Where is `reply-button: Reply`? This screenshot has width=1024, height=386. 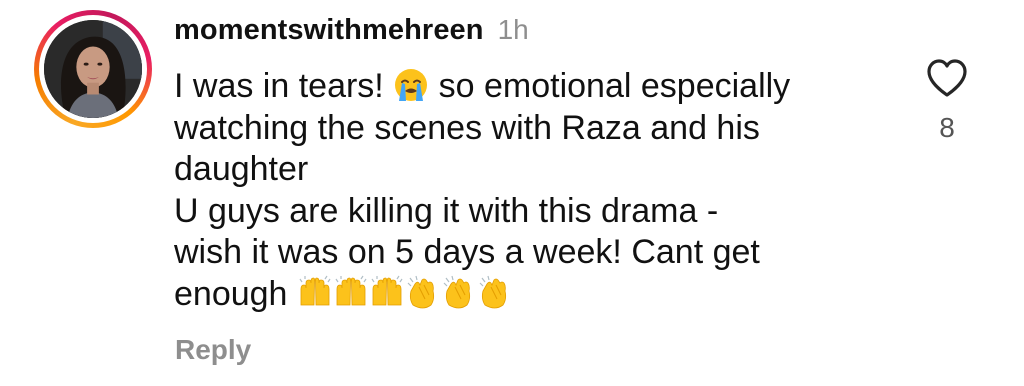
reply-button: Reply is located at coordinates (213, 350).